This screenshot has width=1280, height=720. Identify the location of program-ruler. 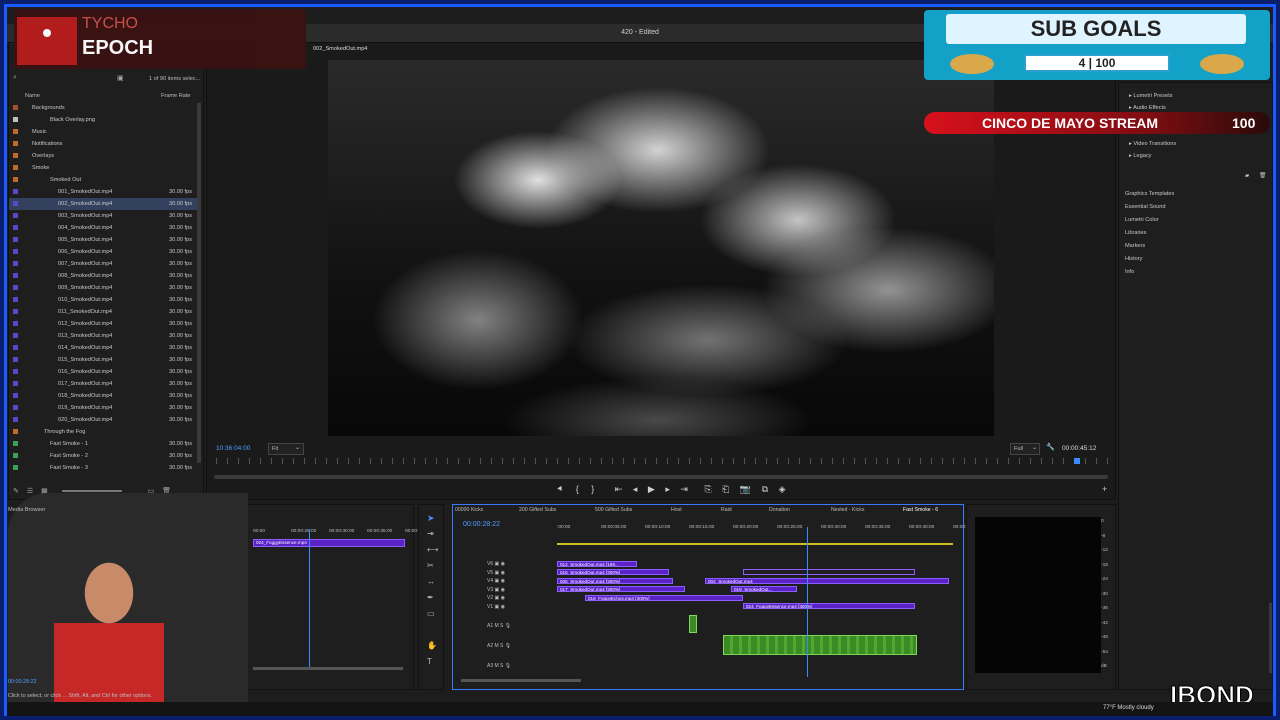
(662, 461).